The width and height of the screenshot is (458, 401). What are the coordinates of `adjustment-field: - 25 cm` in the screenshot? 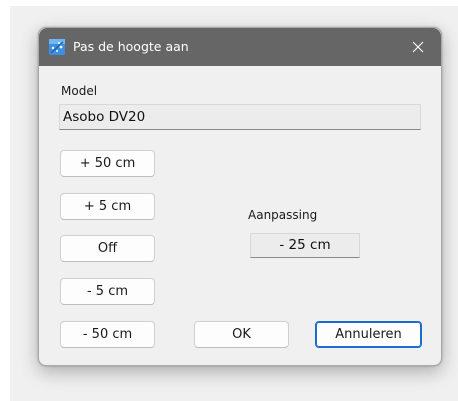 It's located at (305, 245).